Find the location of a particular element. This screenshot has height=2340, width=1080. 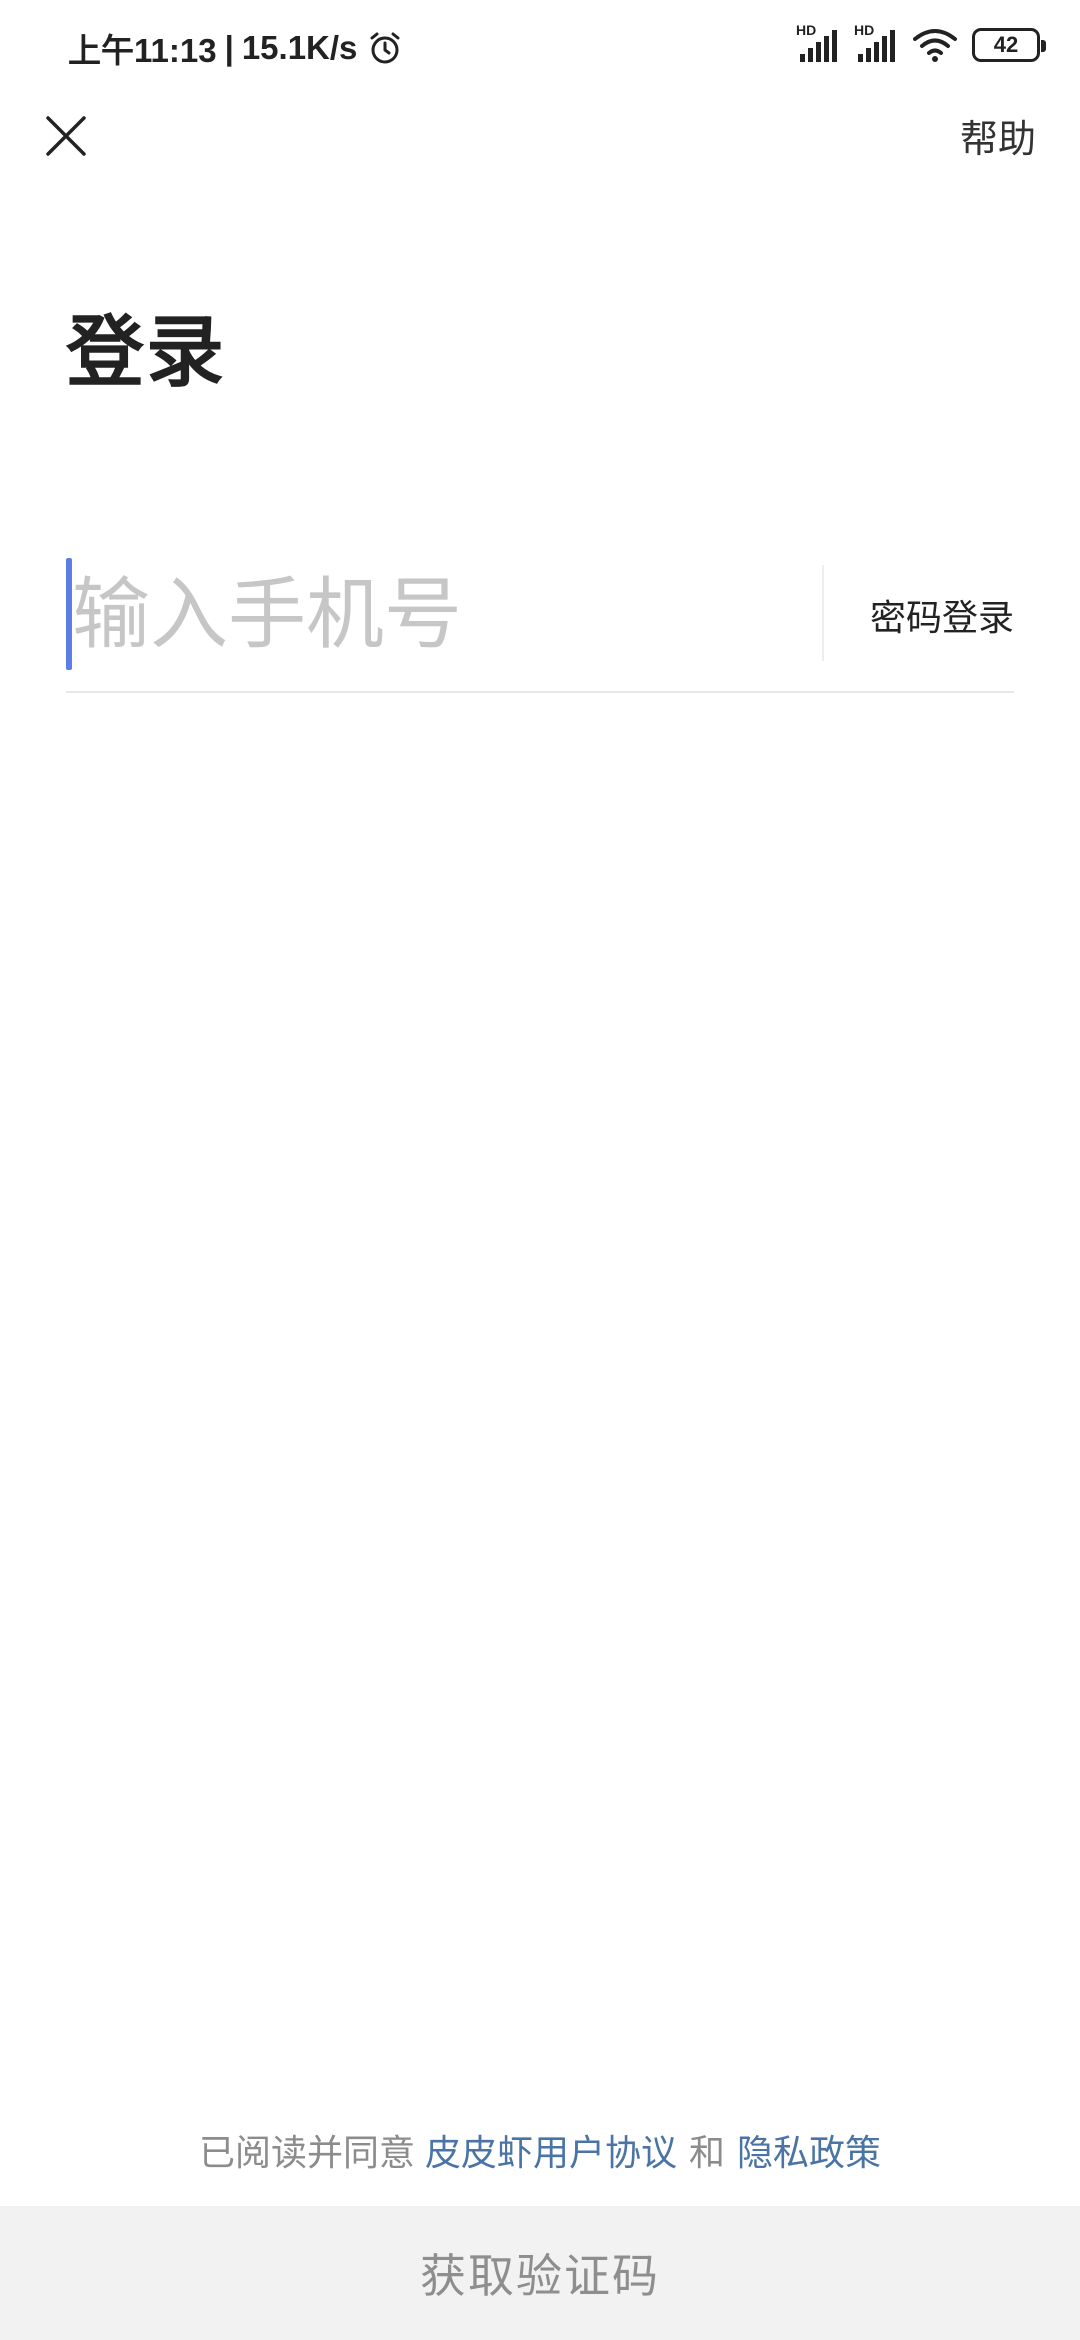

agreement-lead: 已阅读并同意 is located at coordinates (306, 2153).